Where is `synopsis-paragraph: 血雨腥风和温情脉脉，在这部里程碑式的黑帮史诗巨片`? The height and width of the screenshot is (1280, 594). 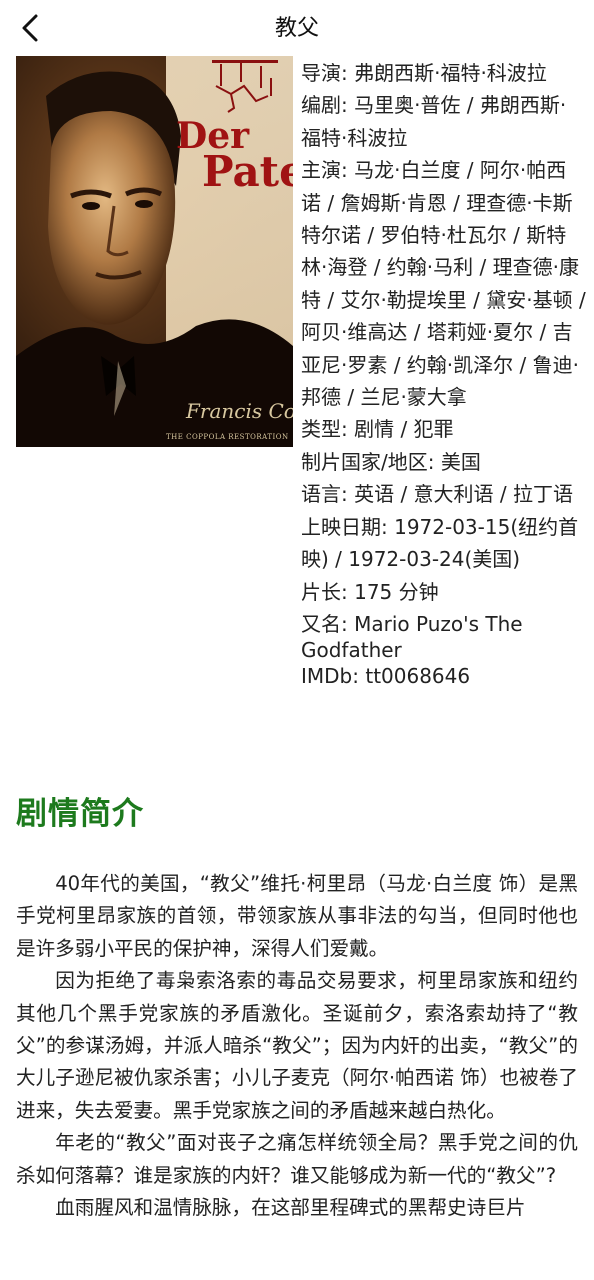
synopsis-paragraph: 血雨腥风和温情脉脉，在这部里程碑式的黑帮史诗巨片 is located at coordinates (290, 1208).